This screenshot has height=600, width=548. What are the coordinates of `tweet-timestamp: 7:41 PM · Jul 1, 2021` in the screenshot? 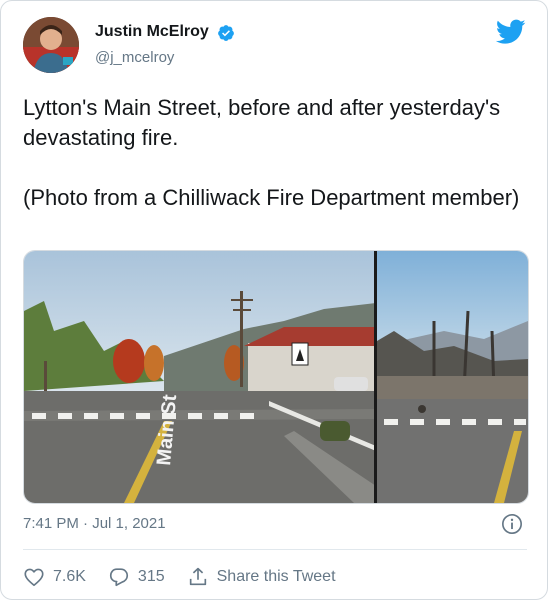 It's located at (94, 523).